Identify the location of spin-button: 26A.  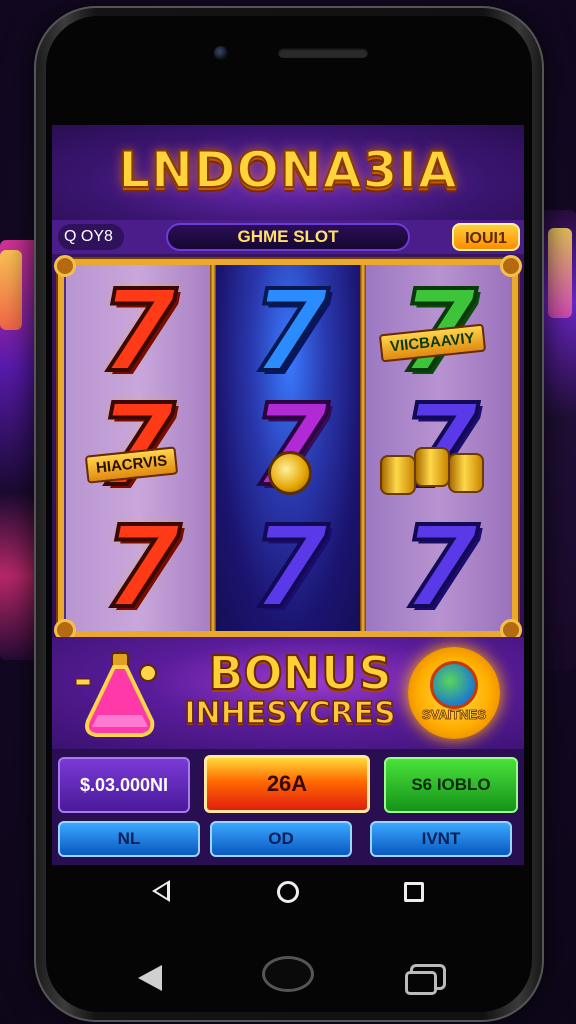
(287, 784).